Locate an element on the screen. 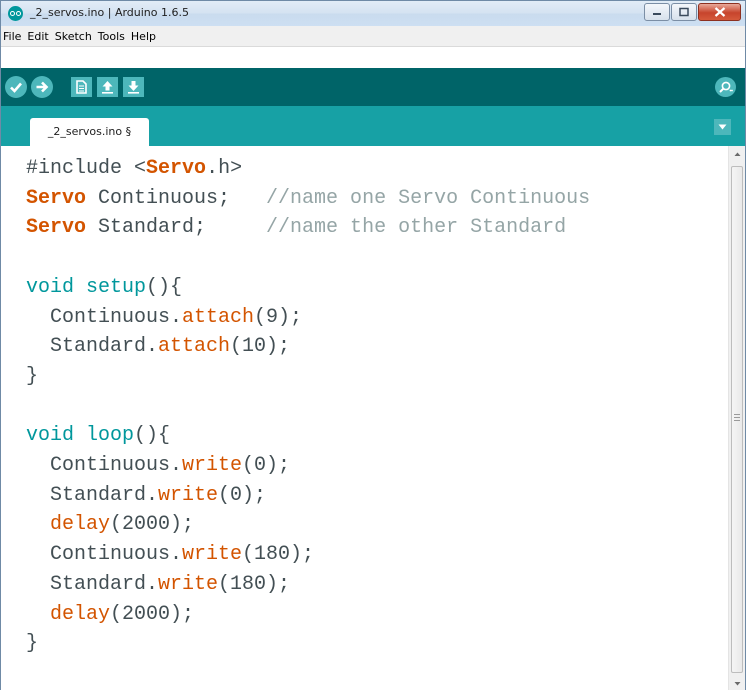  arrow-down-icon is located at coordinates (737, 684).